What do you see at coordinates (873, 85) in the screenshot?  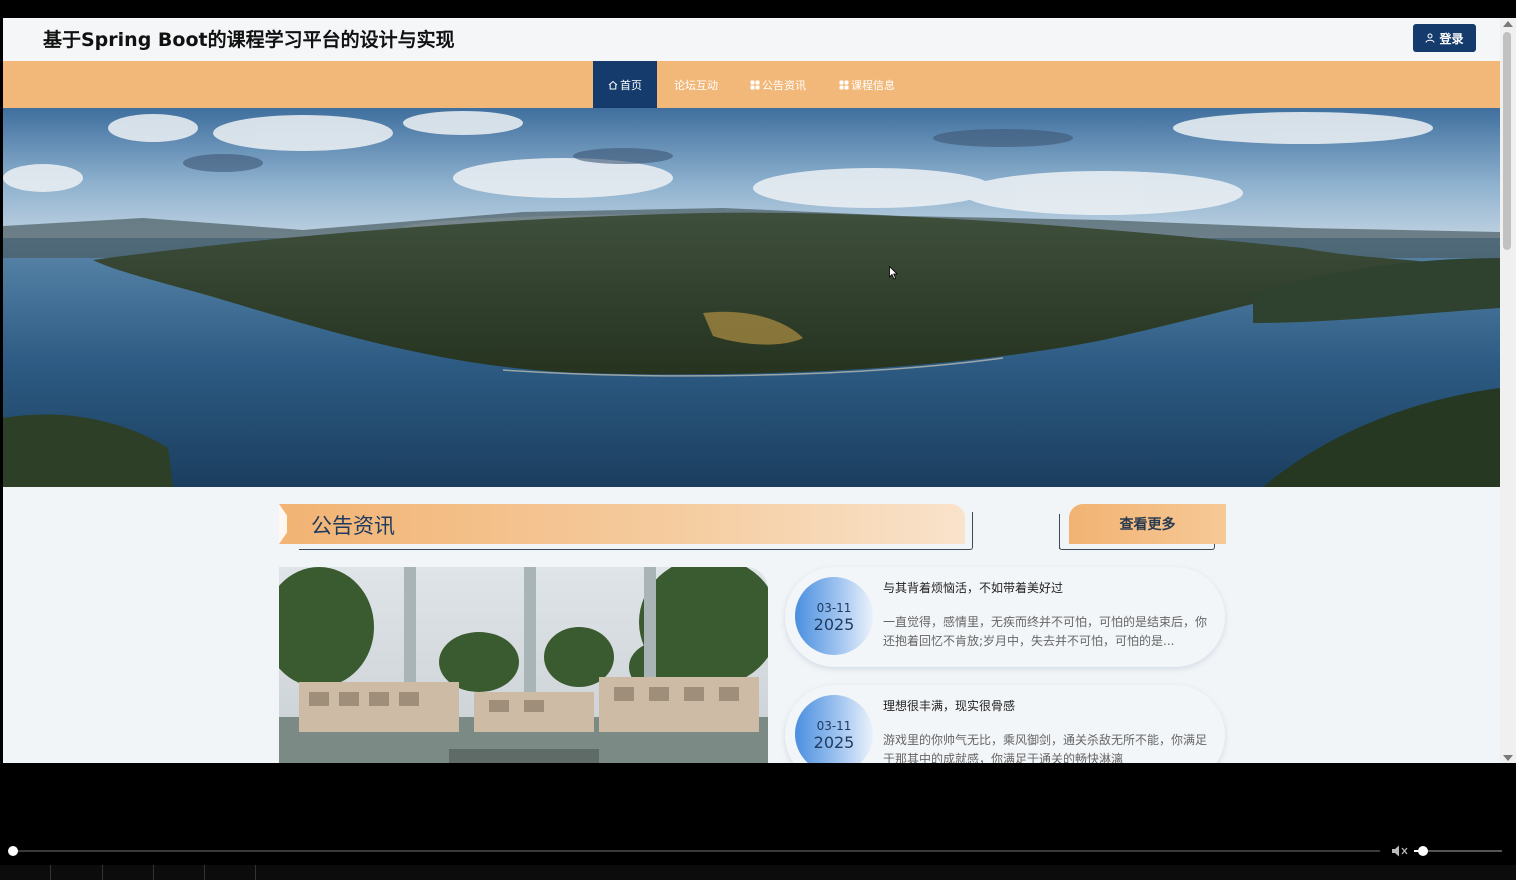 I see `nav-courses-label: 课程信息` at bounding box center [873, 85].